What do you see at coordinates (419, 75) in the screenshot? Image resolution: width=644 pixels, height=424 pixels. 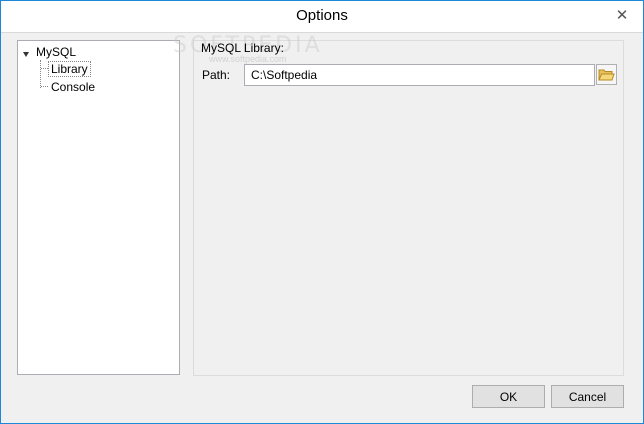 I see `path-input` at bounding box center [419, 75].